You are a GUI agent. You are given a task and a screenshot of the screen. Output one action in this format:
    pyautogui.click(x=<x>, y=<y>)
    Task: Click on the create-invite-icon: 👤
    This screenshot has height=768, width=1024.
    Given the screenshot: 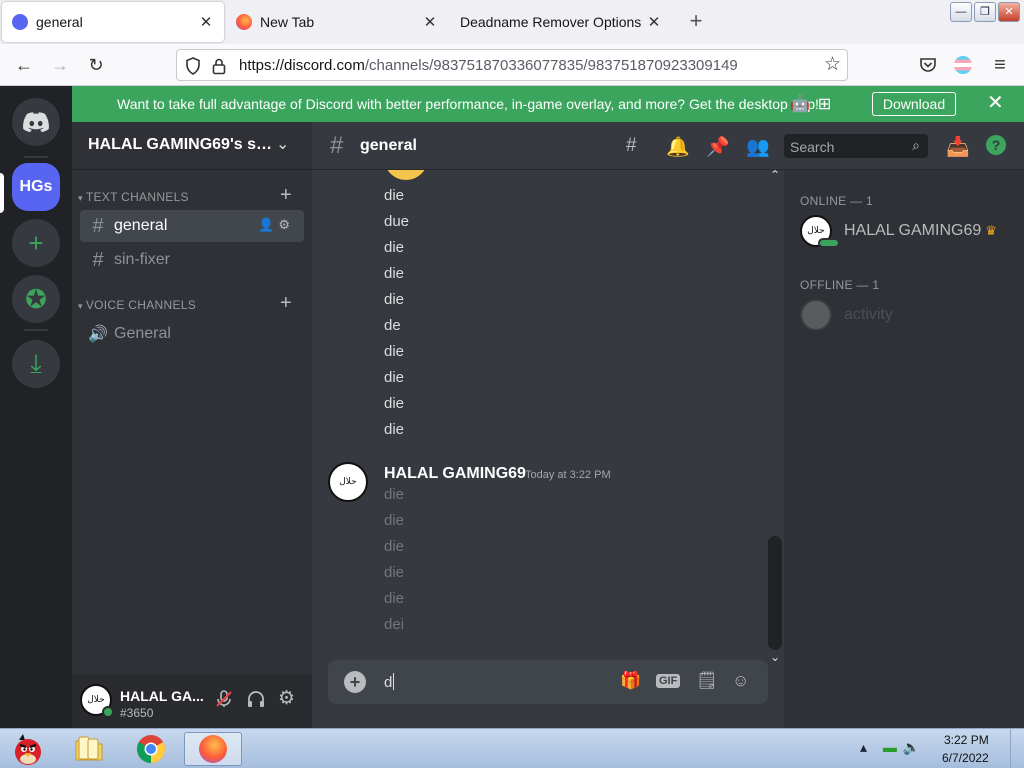 What is the action you would take?
    pyautogui.click(x=268, y=224)
    